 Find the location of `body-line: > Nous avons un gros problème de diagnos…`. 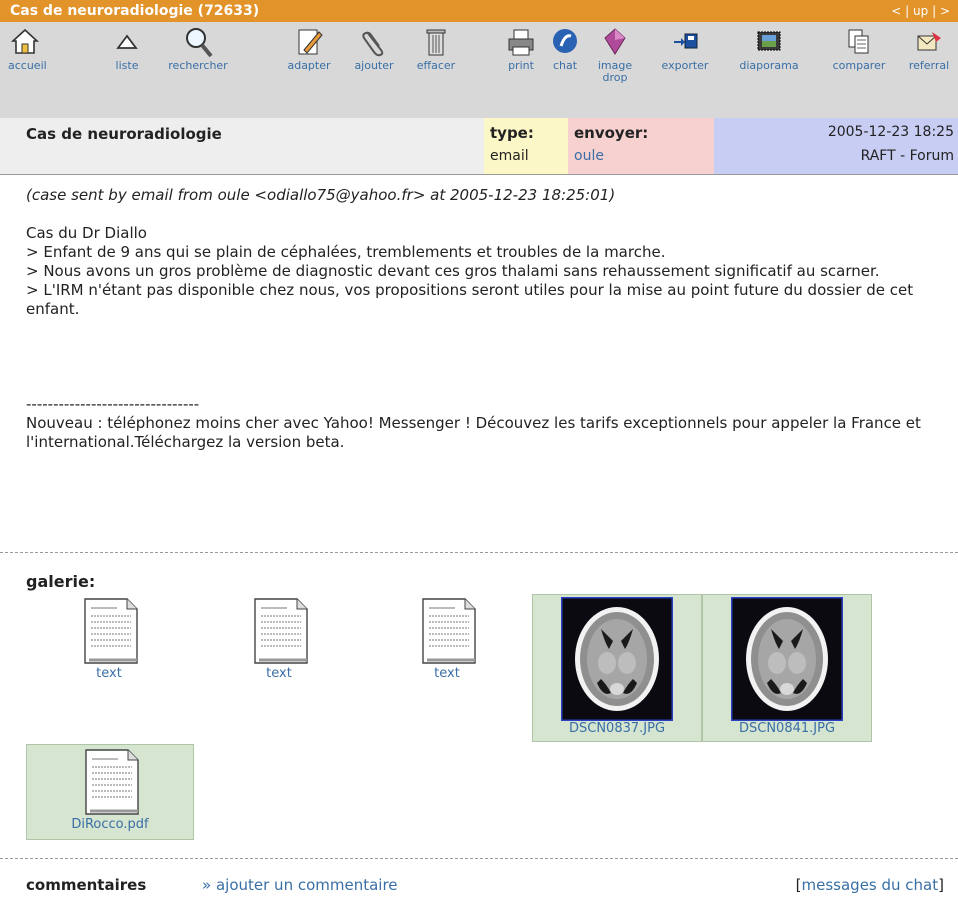

body-line: > Nous avons un gros problème de diagnos… is located at coordinates (453, 271).